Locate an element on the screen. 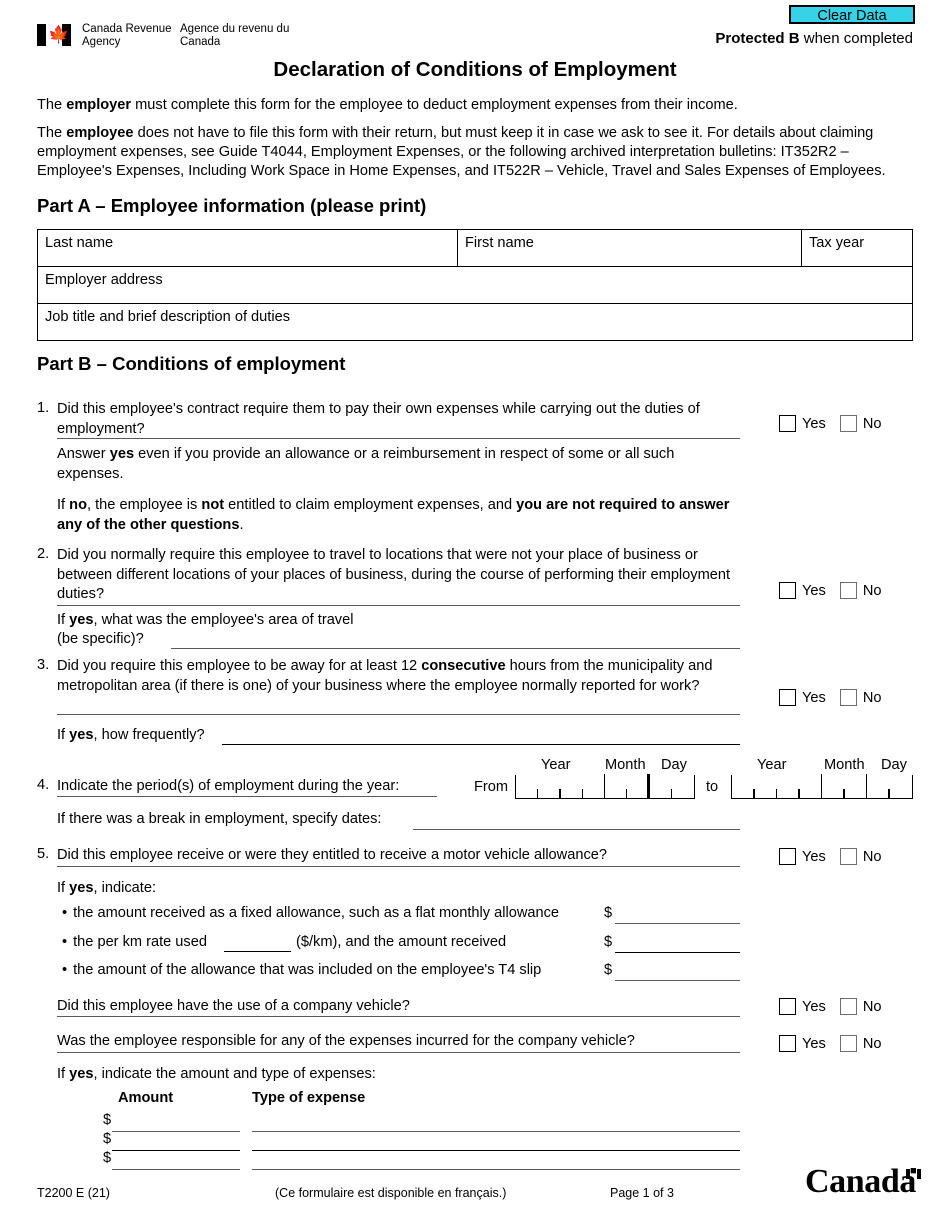 This screenshot has width=950, height=1230. question-5-answer-rule is located at coordinates (398, 866).